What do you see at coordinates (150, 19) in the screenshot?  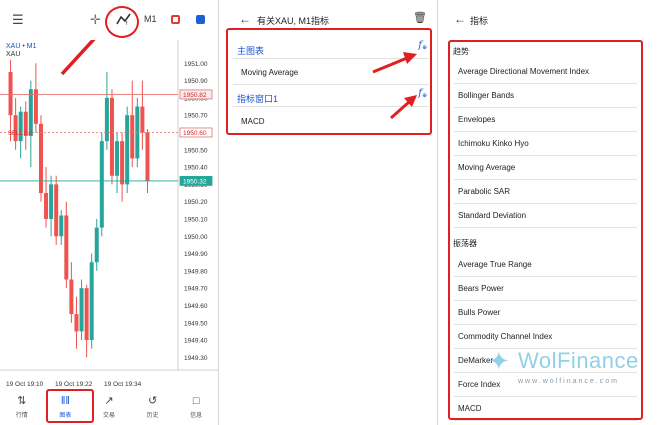 I see `timeframe-button: M1` at bounding box center [150, 19].